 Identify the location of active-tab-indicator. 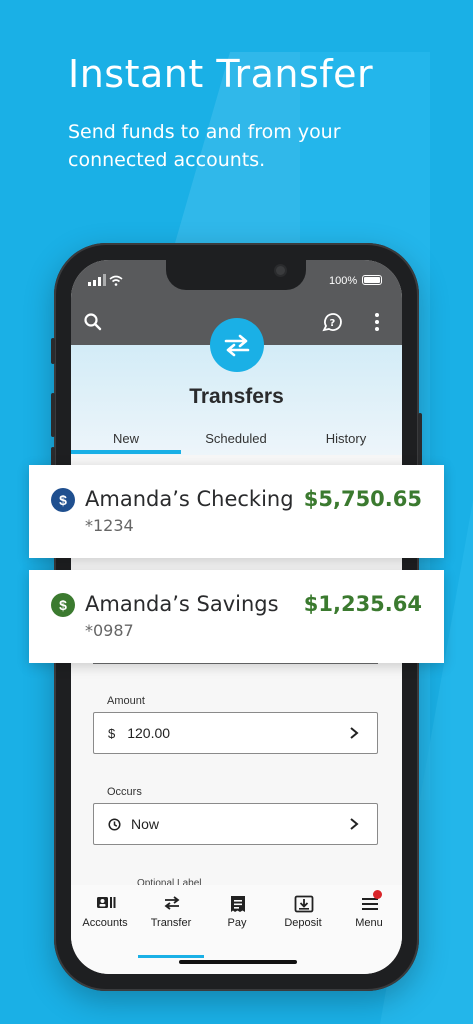
(126, 452).